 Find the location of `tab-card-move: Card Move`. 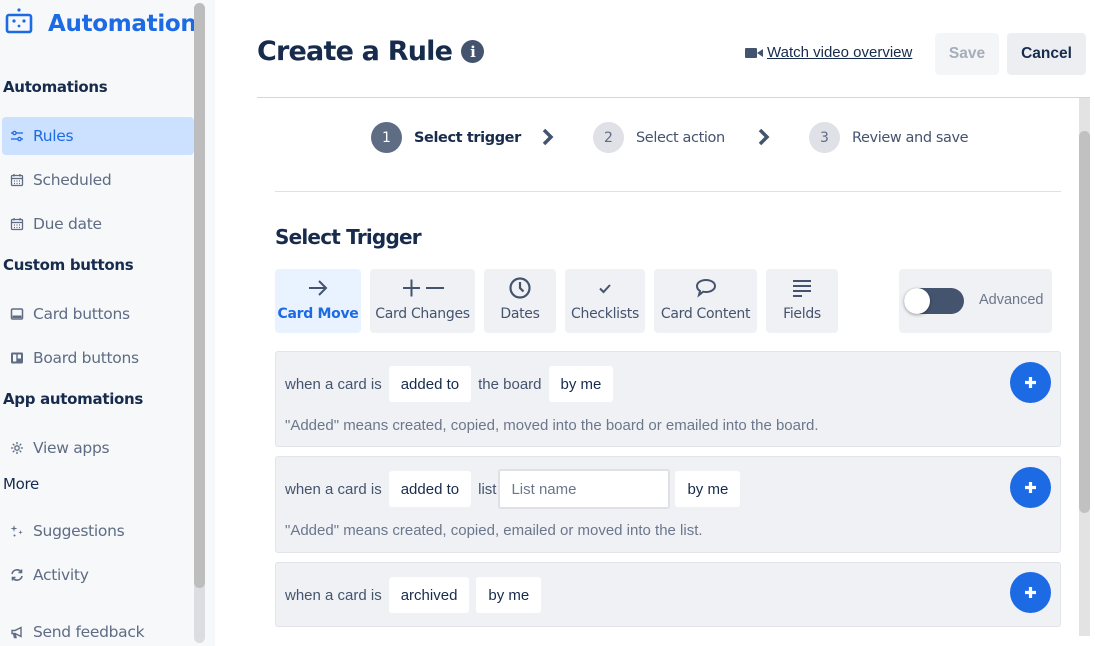

tab-card-move: Card Move is located at coordinates (318, 301).